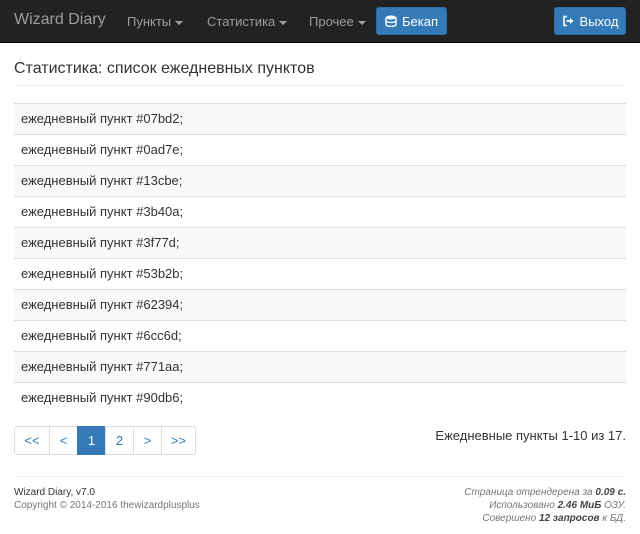 The height and width of the screenshot is (534, 640). I want to click on page-title: Статистика: список ежедневных пунктов, so click(164, 68).